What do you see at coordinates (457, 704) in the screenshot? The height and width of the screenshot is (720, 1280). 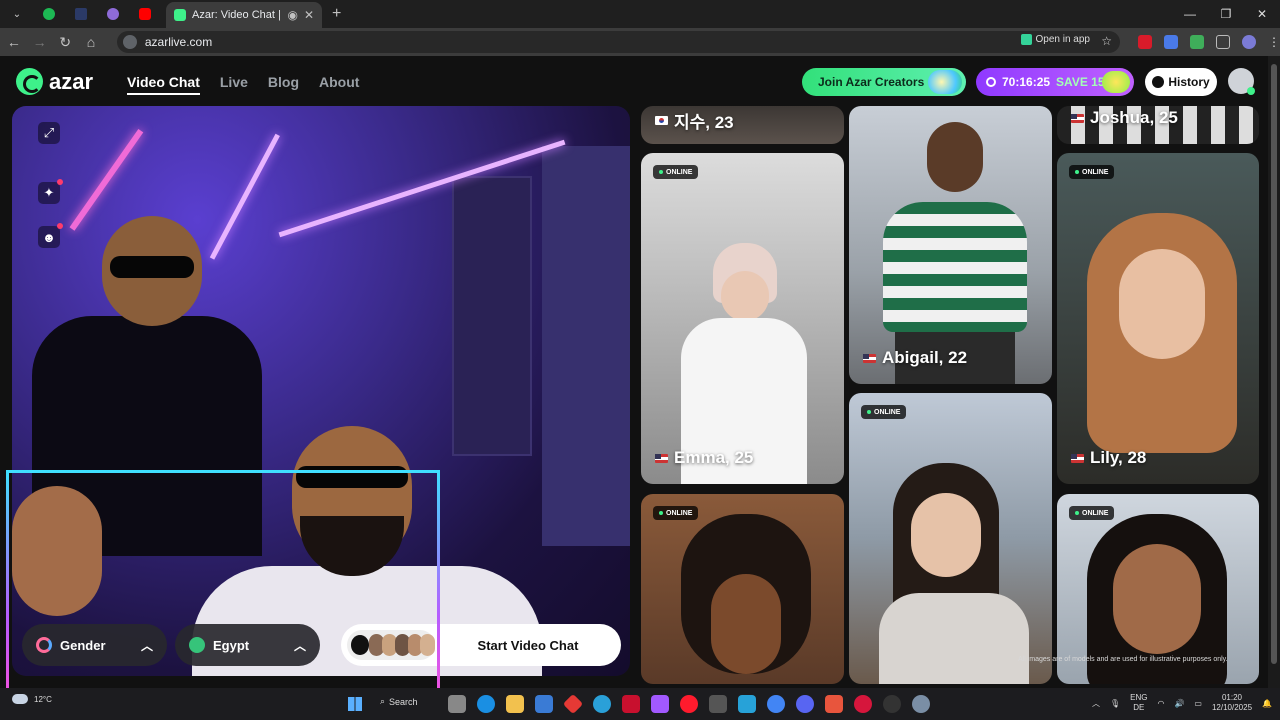 I see `task-view-icon` at bounding box center [457, 704].